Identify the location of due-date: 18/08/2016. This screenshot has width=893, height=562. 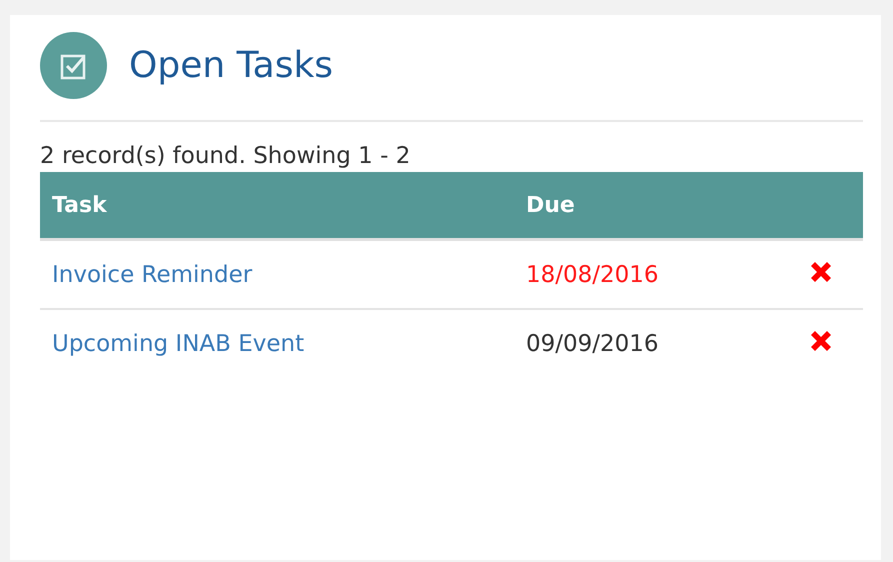
(592, 275).